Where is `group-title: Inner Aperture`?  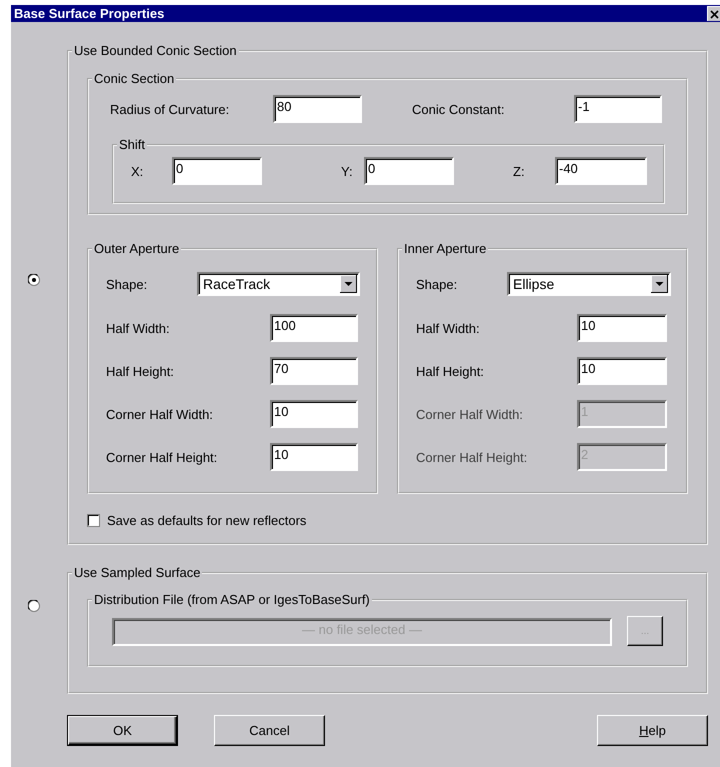 group-title: Inner Aperture is located at coordinates (445, 248).